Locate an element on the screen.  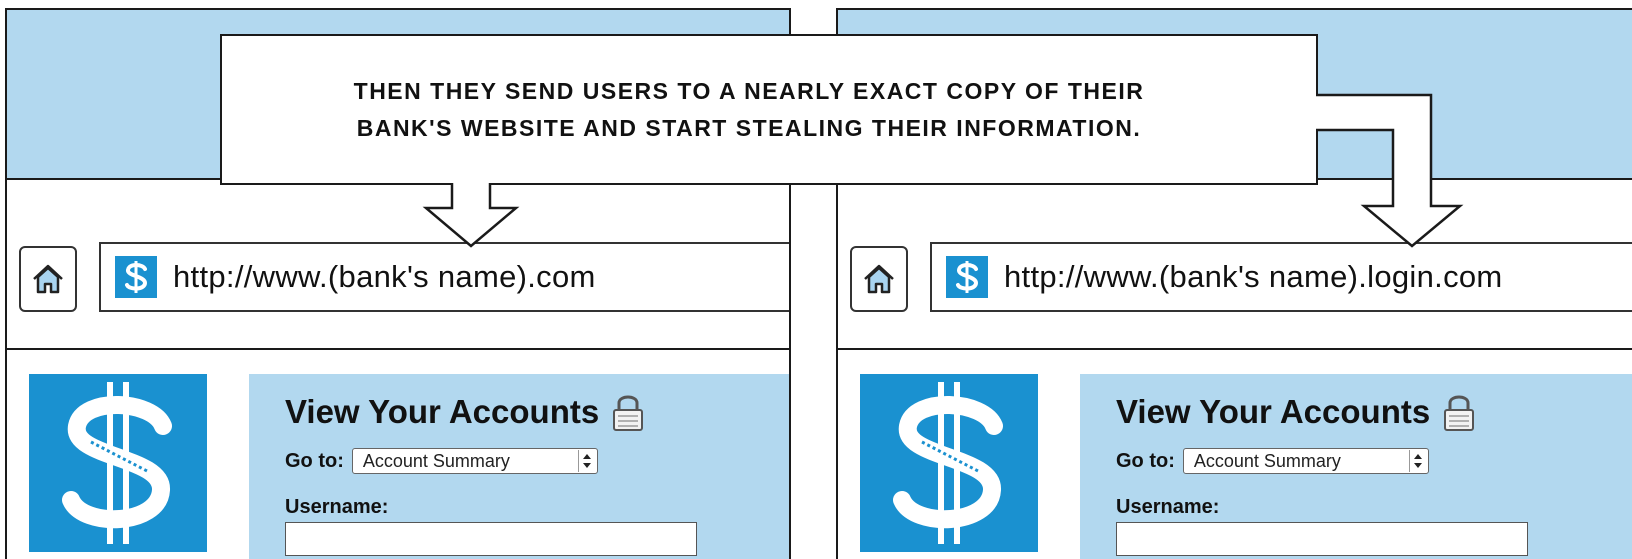
address-url: http://www.(bank's name).com is located at coordinates (384, 276).